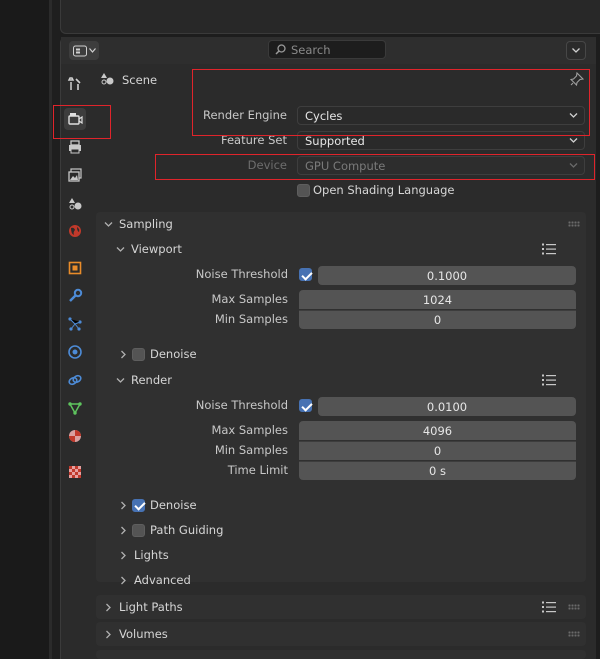  I want to click on search-placeholder: Search, so click(311, 49).